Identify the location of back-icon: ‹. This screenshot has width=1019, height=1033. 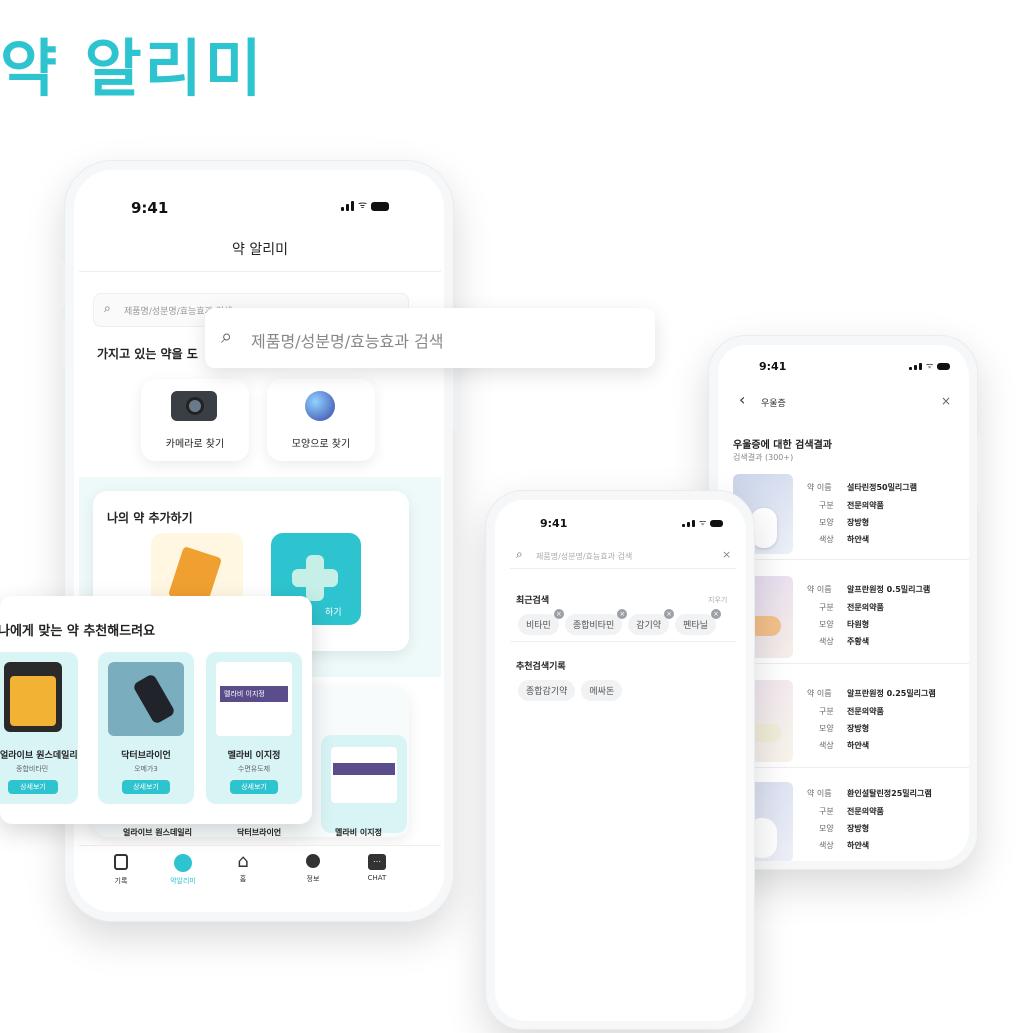
(742, 399).